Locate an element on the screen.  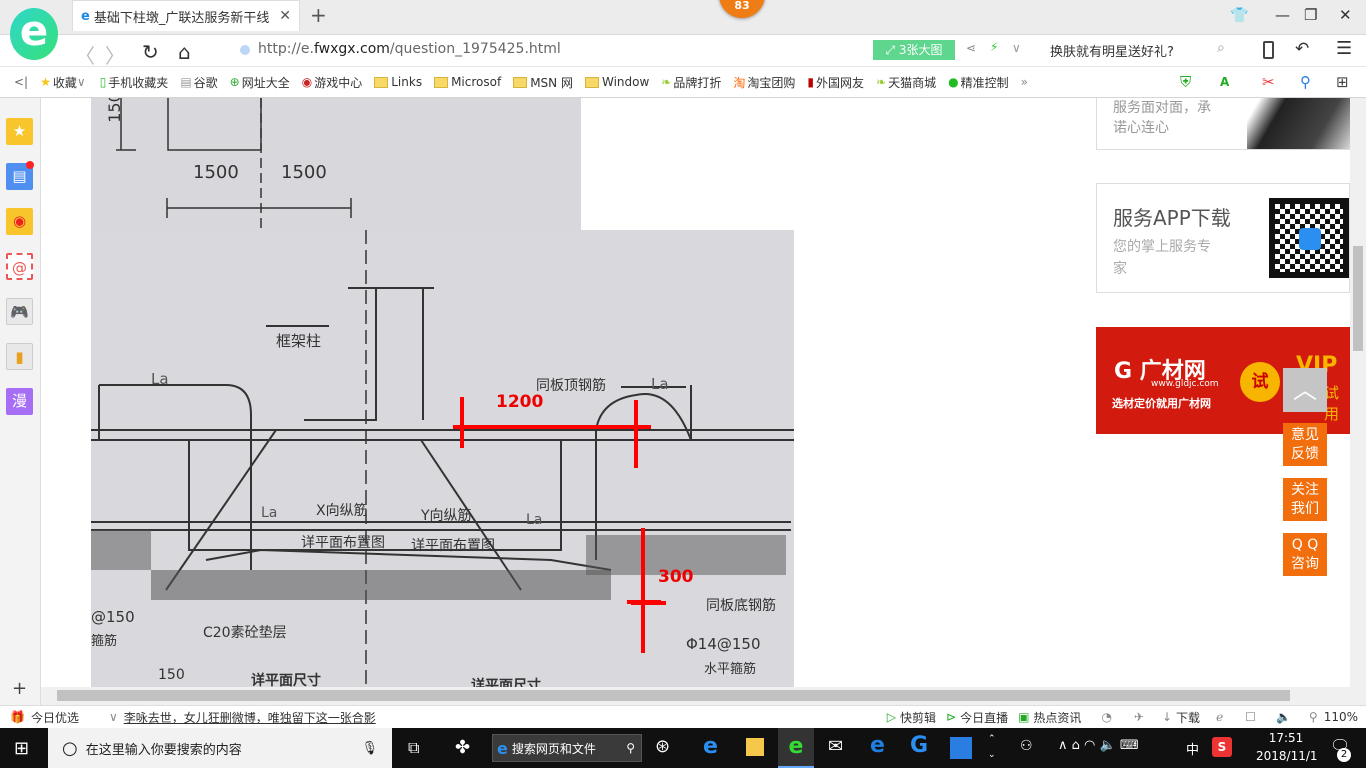
horizontal-scroll-thumb is located at coordinates (673, 695).